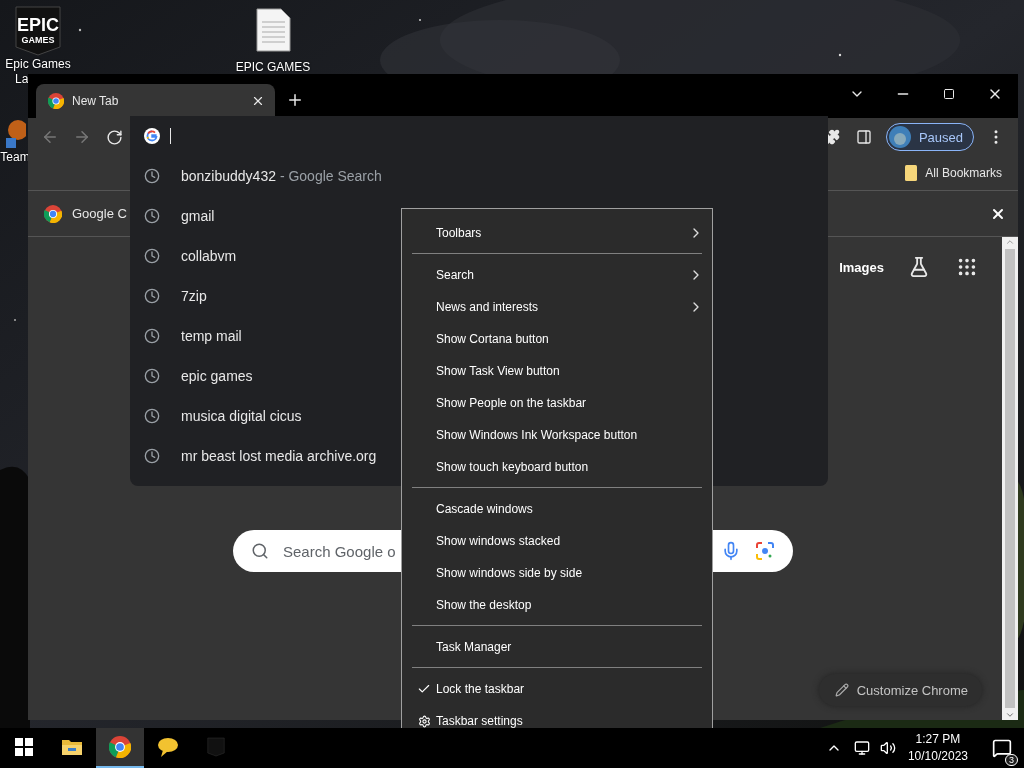  What do you see at coordinates (557, 275) in the screenshot?
I see `menu-item: Search` at bounding box center [557, 275].